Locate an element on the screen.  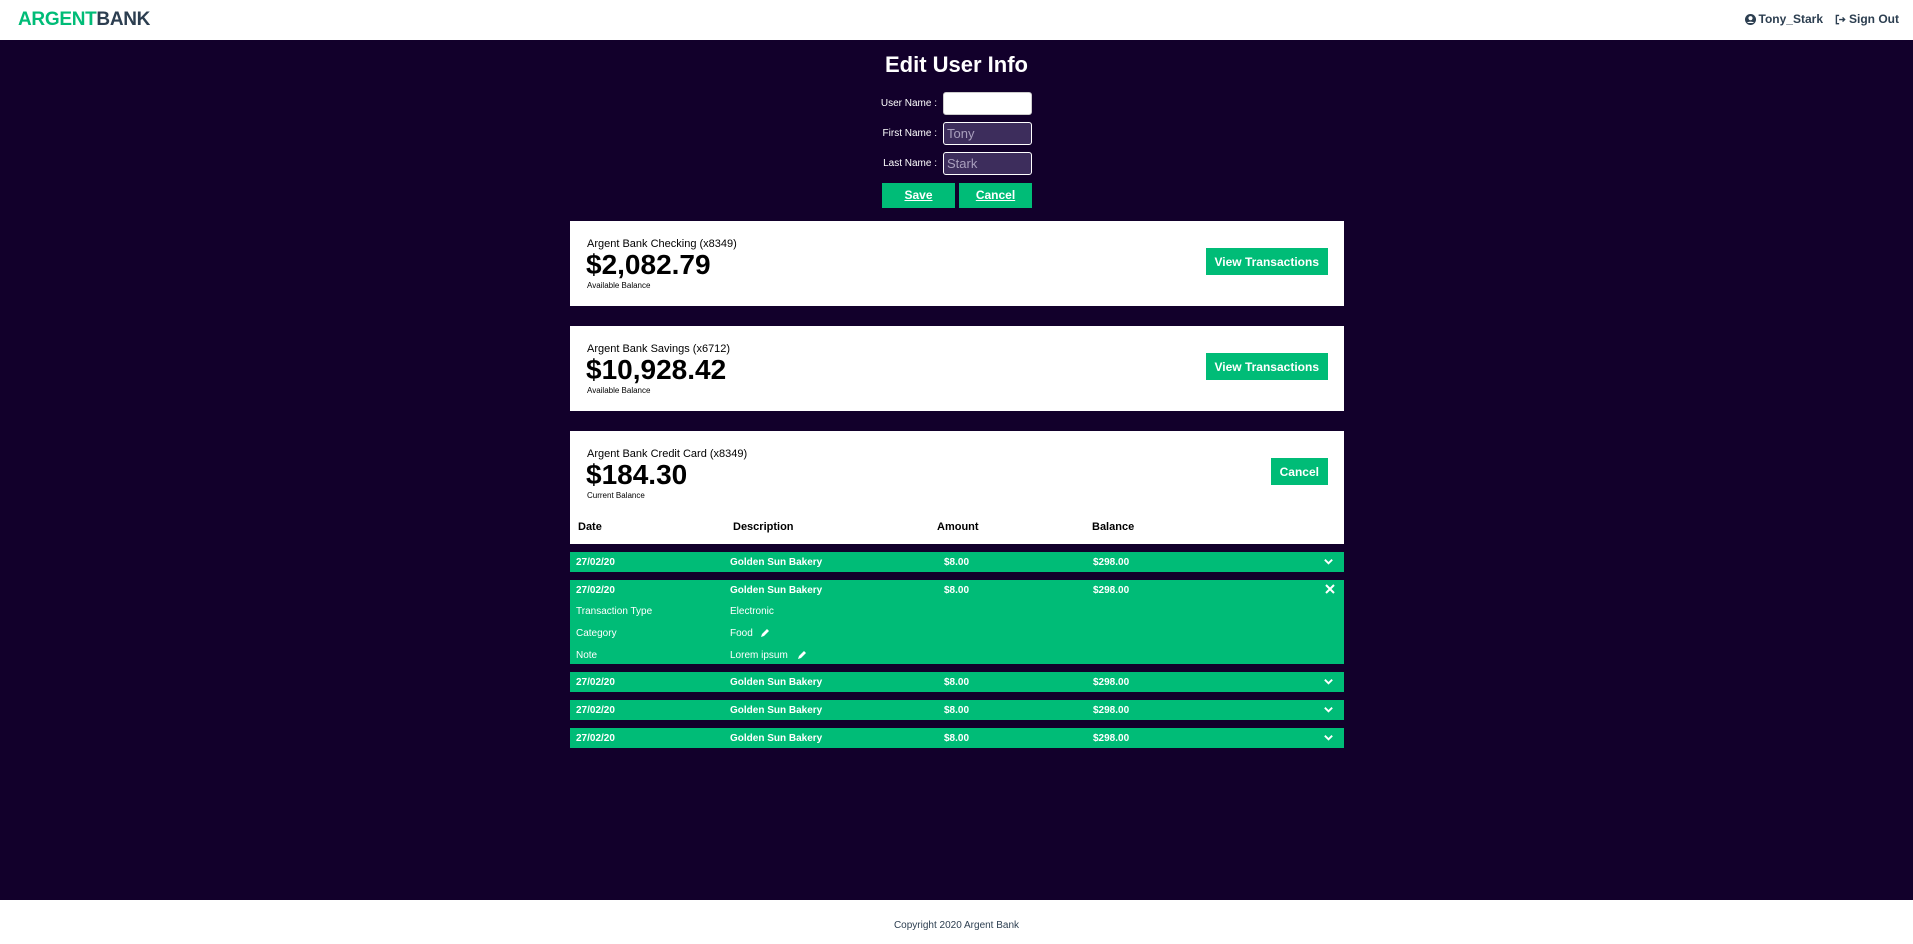
tx-type-label: Transaction Type is located at coordinates (614, 611).